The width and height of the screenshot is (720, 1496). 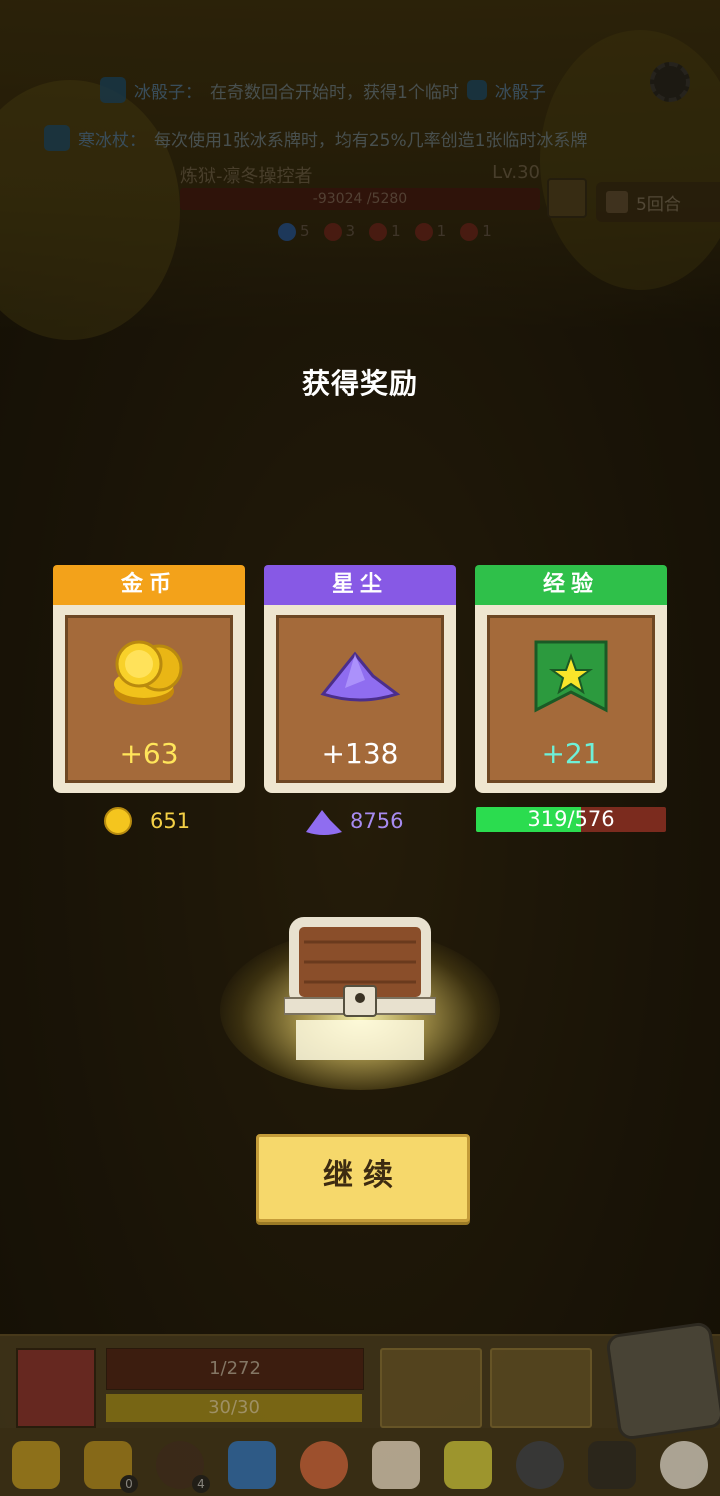 I want to click on stardust-pile-icon, so click(x=360, y=676).